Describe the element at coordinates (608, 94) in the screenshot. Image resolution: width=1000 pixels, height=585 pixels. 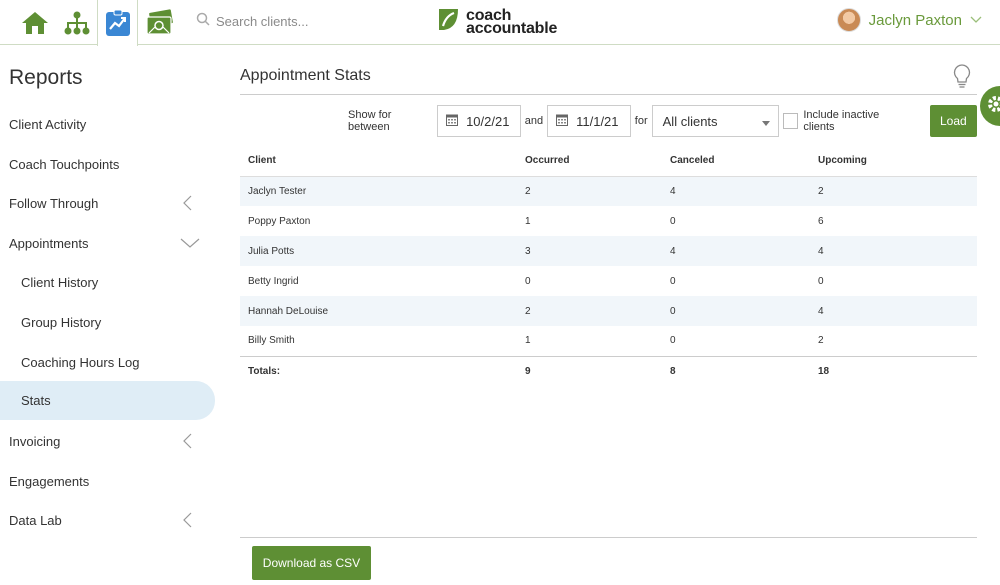
I see `title-divider` at that location.